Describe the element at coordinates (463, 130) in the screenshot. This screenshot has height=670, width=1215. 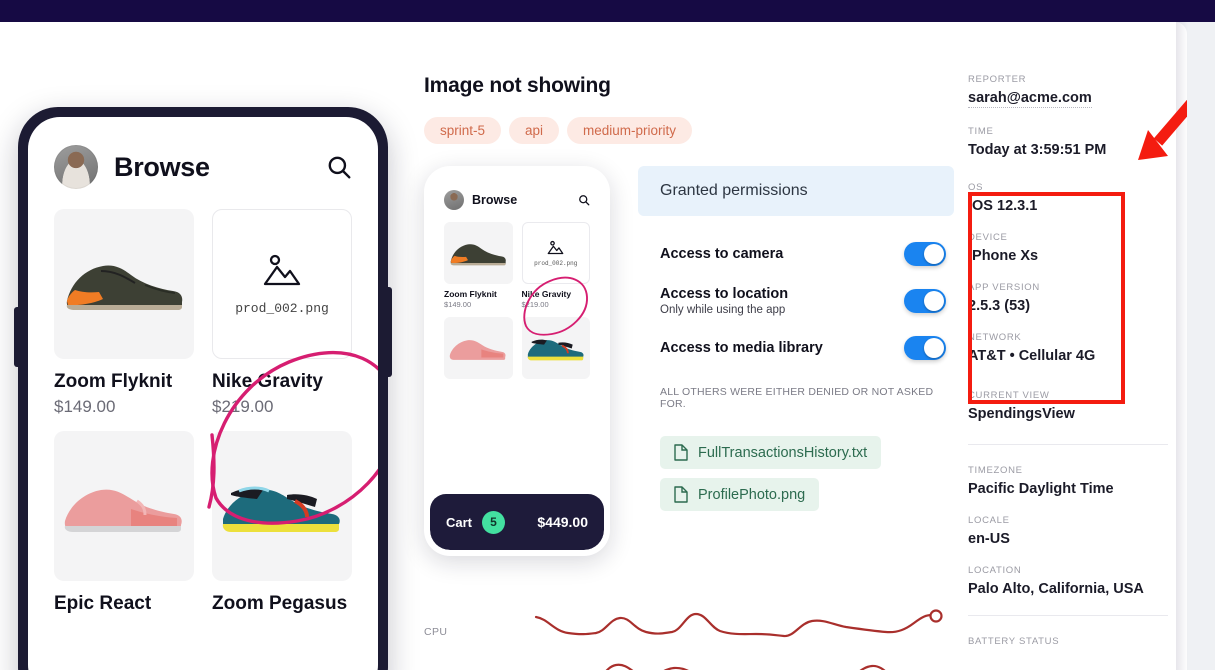
I see `tag-chip: sprint-5` at that location.